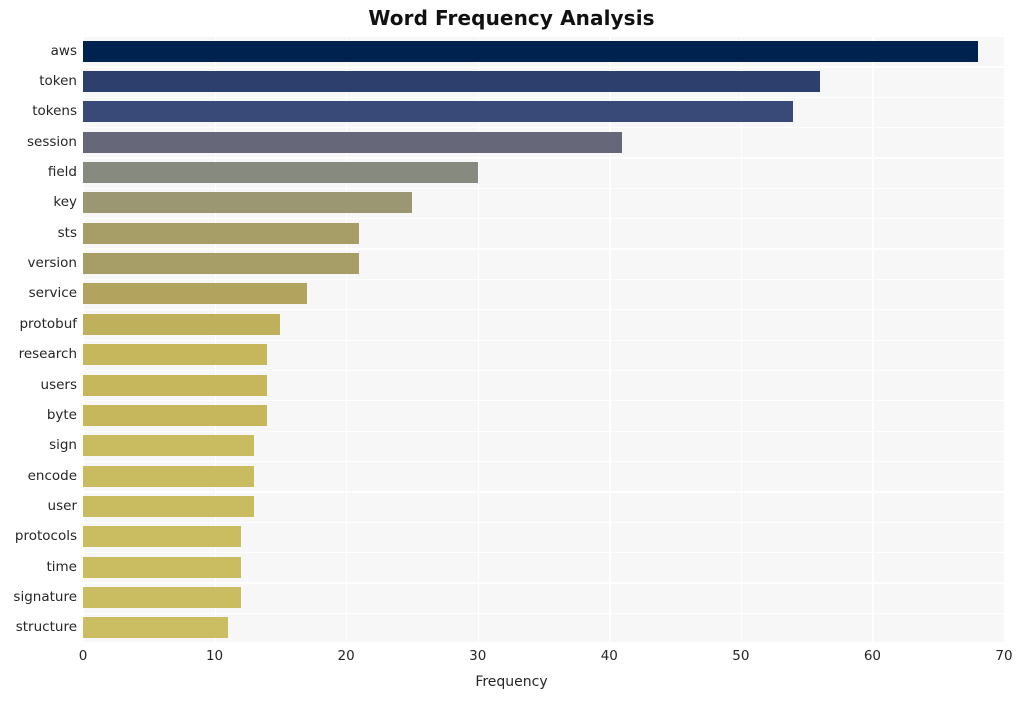  I want to click on y-tick-label: token, so click(58, 81).